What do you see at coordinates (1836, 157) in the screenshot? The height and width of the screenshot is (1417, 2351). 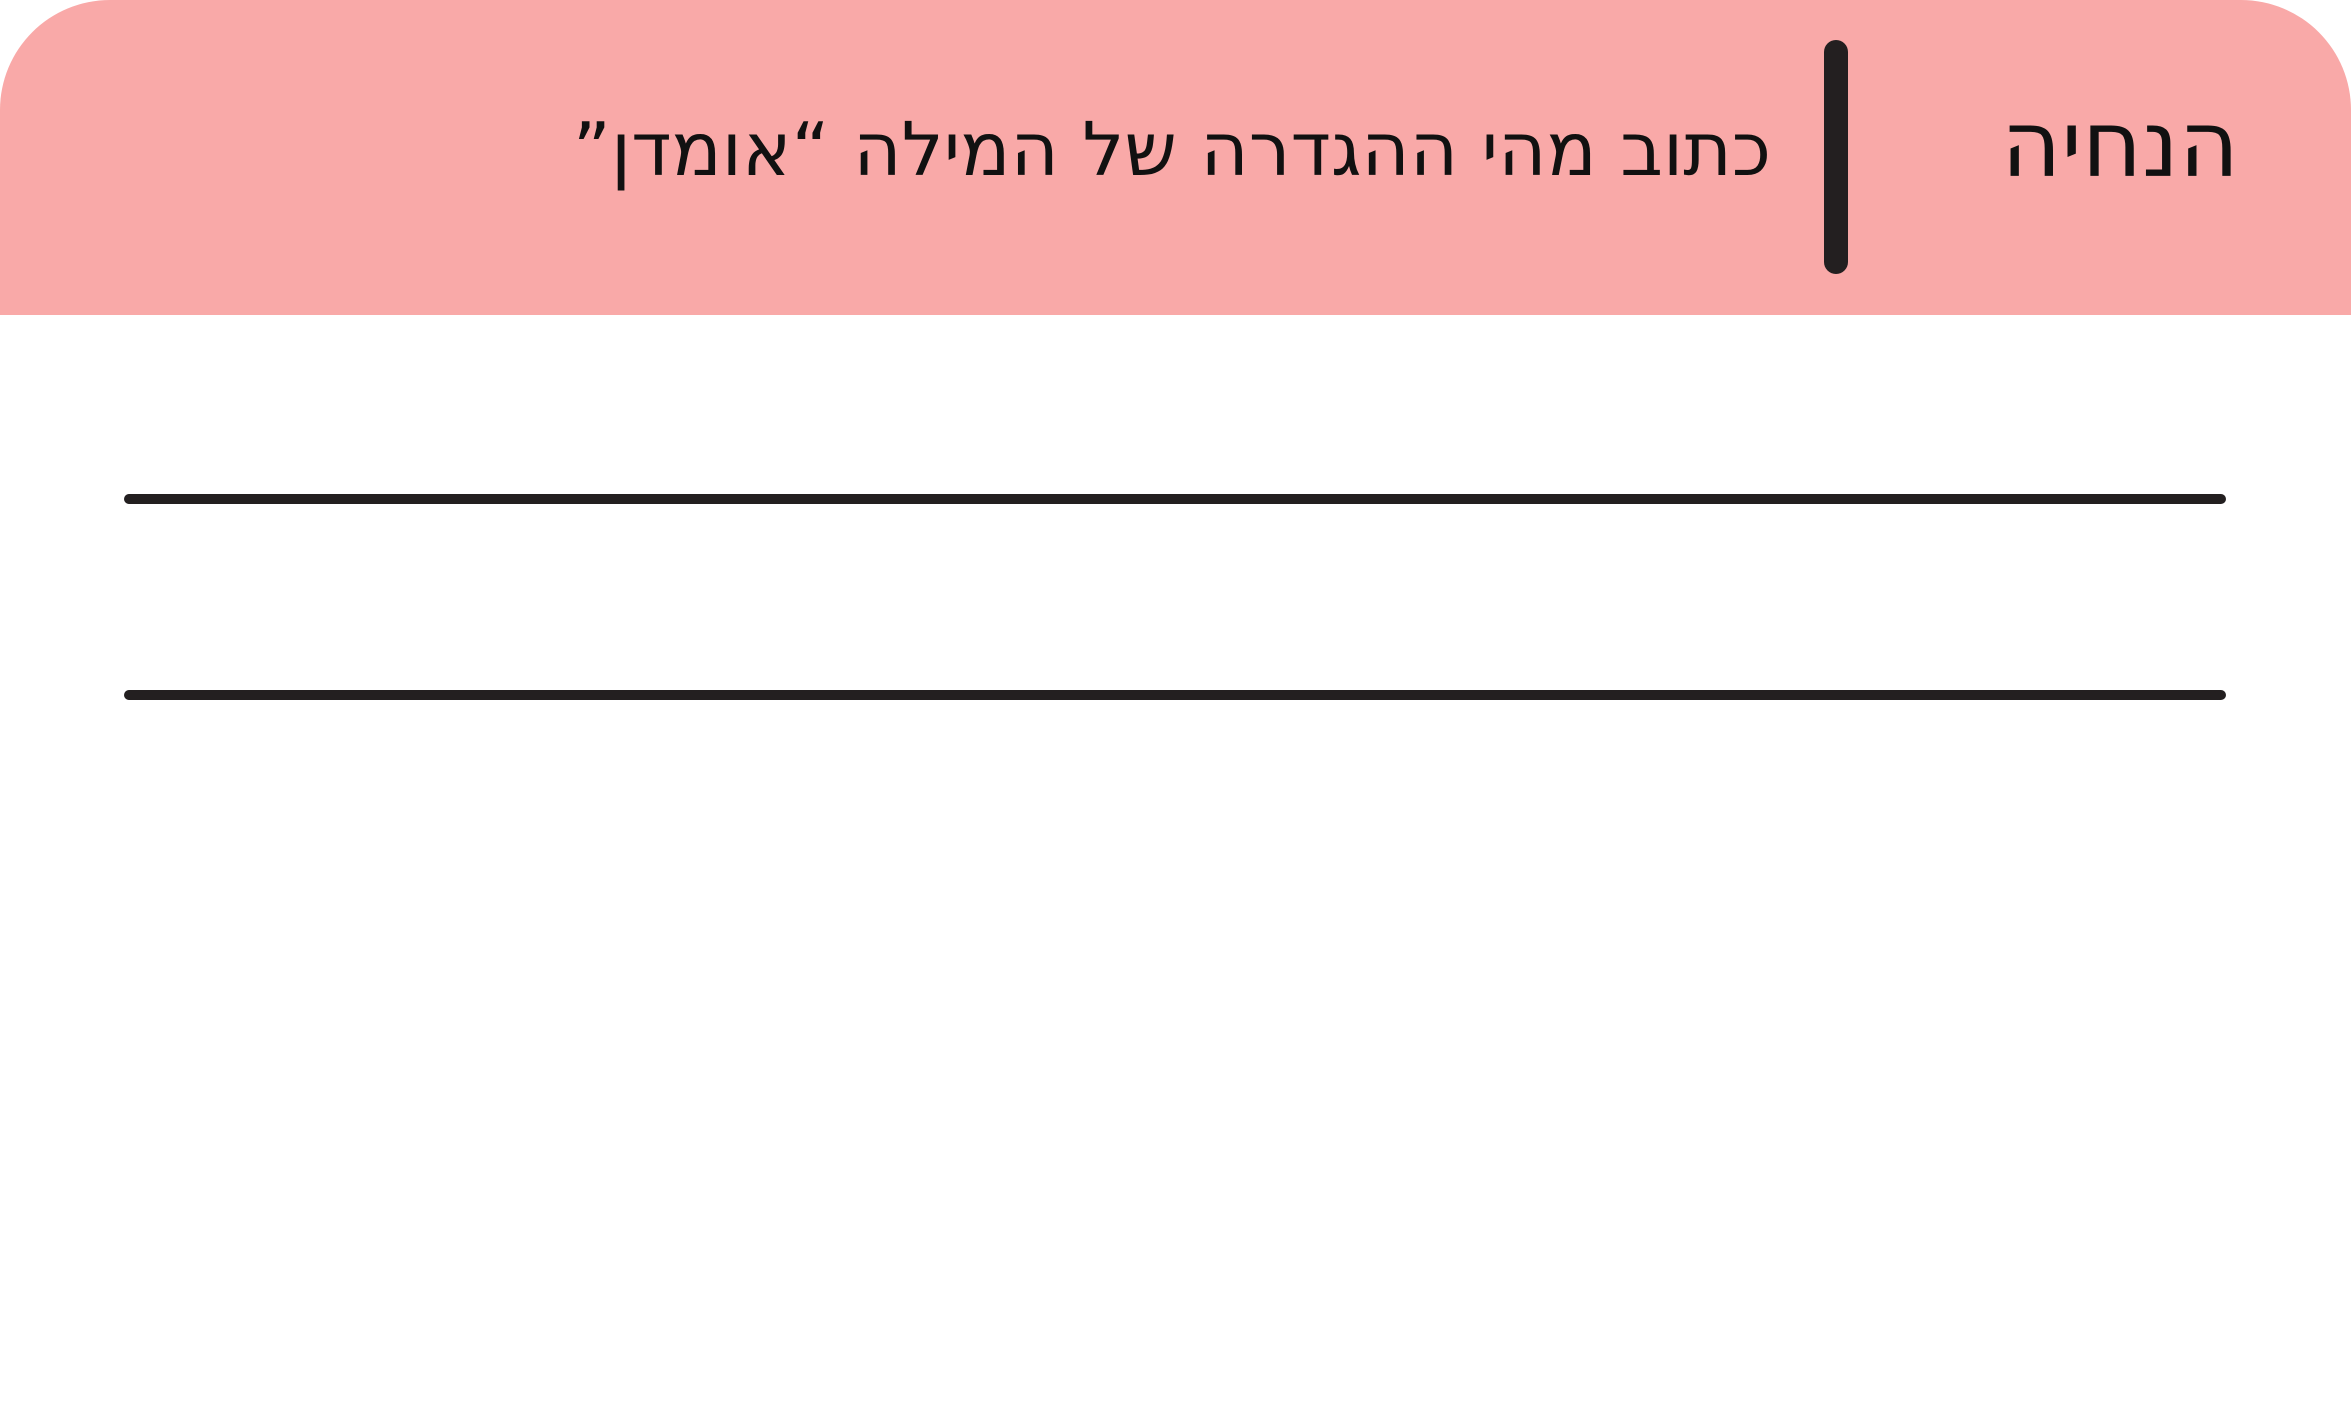 I see `header-divider` at bounding box center [1836, 157].